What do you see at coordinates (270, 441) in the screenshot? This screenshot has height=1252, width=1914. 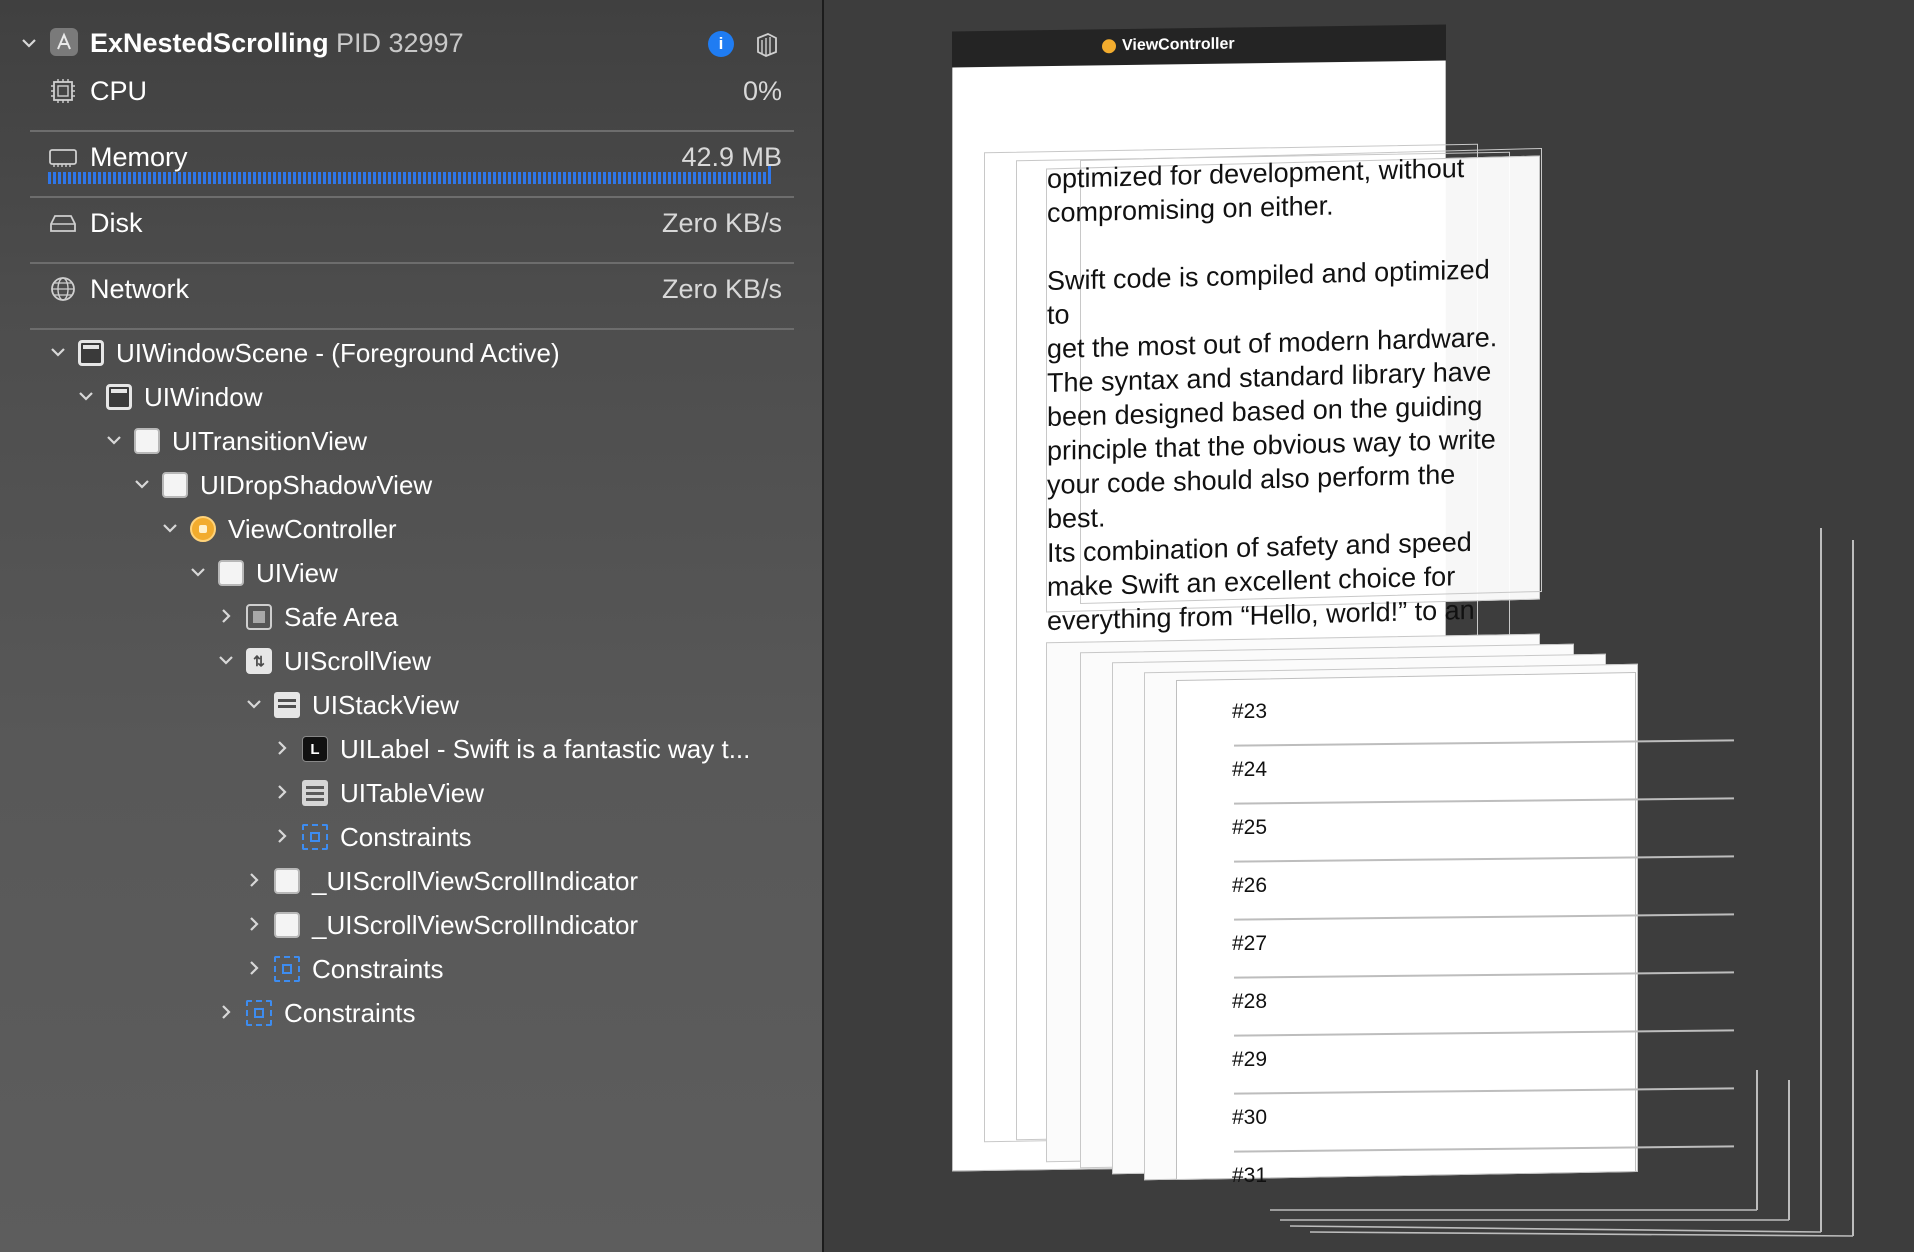 I see `tree-item-label: UITransitionView` at bounding box center [270, 441].